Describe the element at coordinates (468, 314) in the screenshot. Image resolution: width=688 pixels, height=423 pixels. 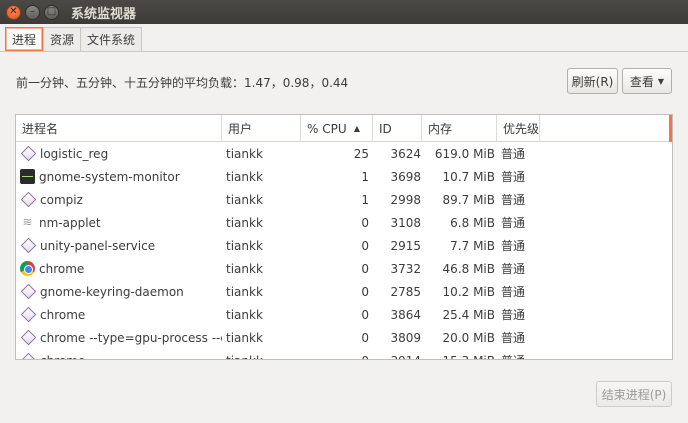
I see `memory-cell: 25.4 MiB` at that location.